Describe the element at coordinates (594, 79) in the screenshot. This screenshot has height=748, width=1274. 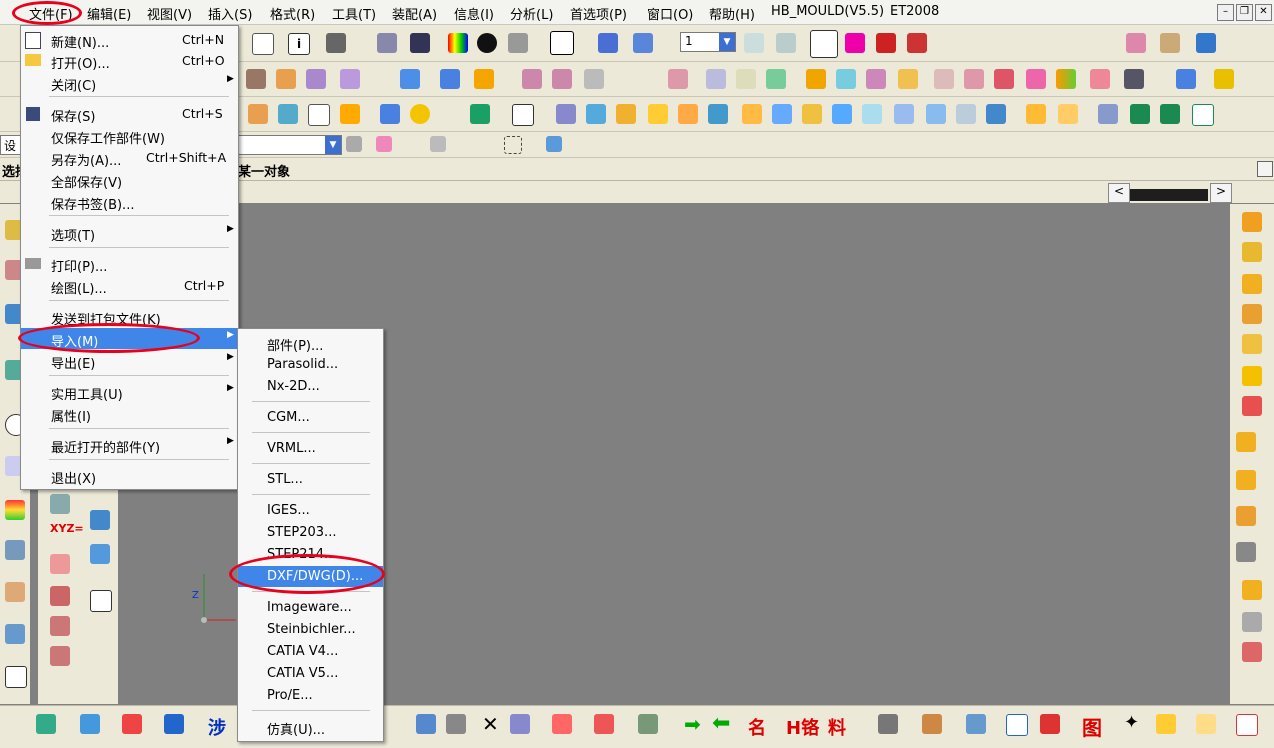
I see `blend-icon` at that location.